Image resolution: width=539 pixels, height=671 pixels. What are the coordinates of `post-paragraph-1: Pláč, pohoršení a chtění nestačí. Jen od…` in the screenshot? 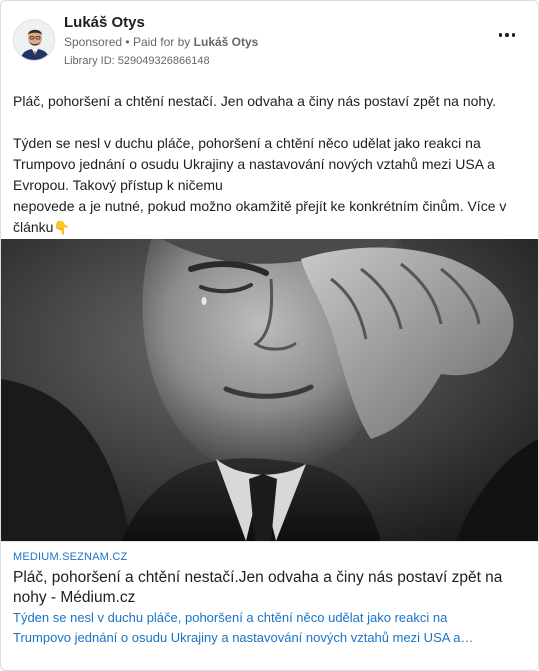 It's located at (255, 101).